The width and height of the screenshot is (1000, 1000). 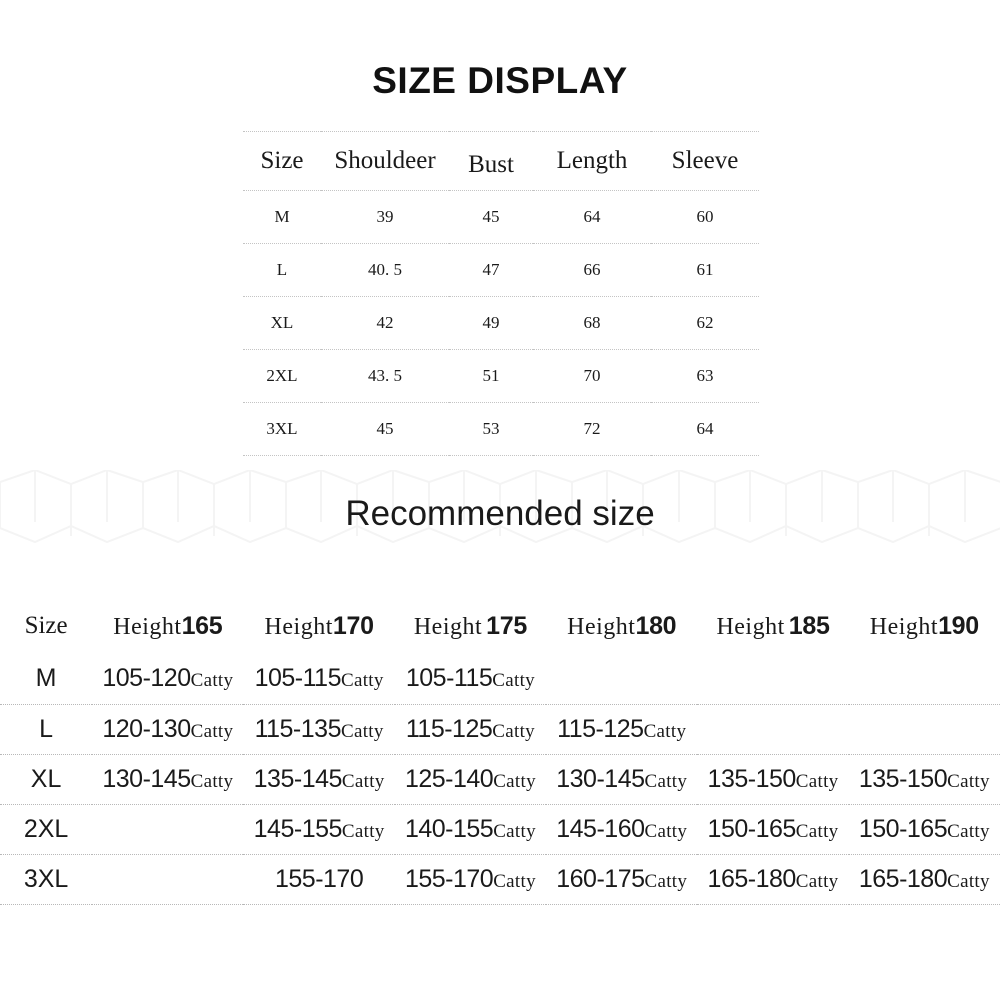 I want to click on table-header-row: Size Shouldeer Bust Length Sleeve, so click(x=501, y=163).